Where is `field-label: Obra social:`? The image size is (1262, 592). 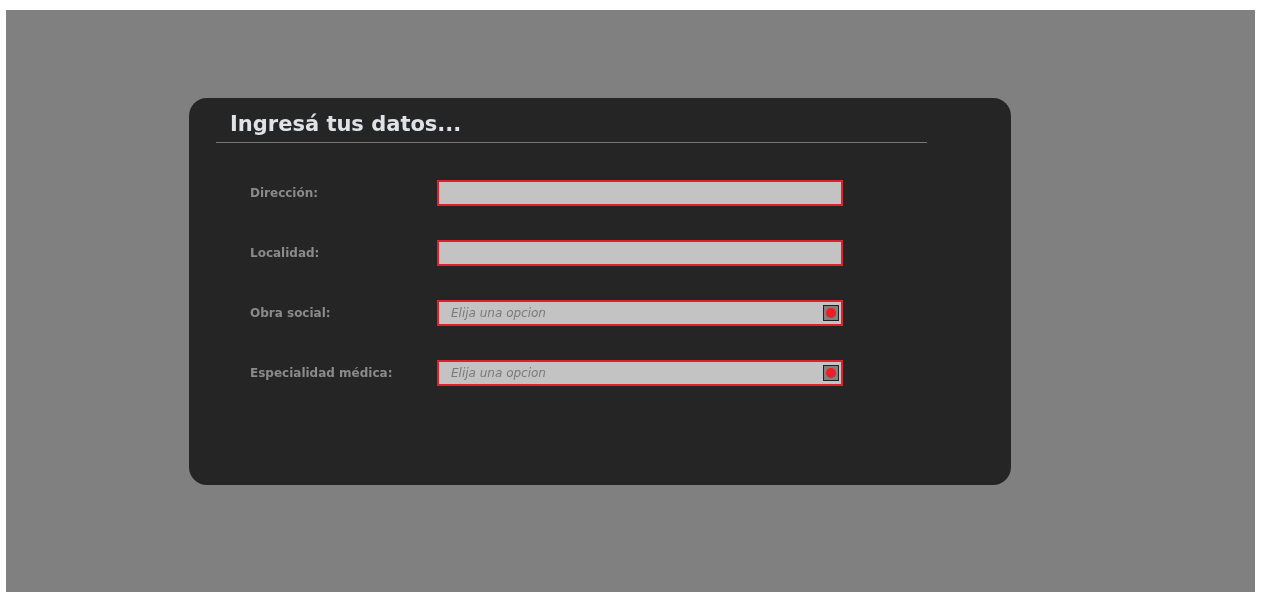 field-label: Obra social: is located at coordinates (291, 313).